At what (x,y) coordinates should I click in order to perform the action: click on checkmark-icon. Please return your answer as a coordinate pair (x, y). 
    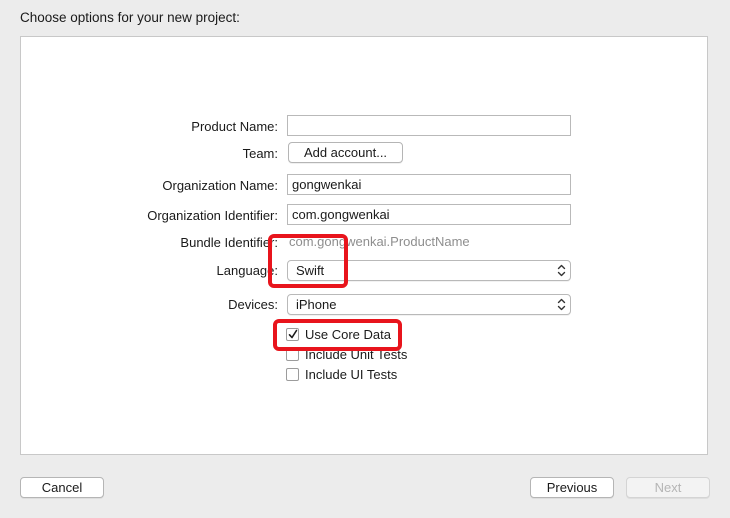
    Looking at the image, I should click on (293, 334).